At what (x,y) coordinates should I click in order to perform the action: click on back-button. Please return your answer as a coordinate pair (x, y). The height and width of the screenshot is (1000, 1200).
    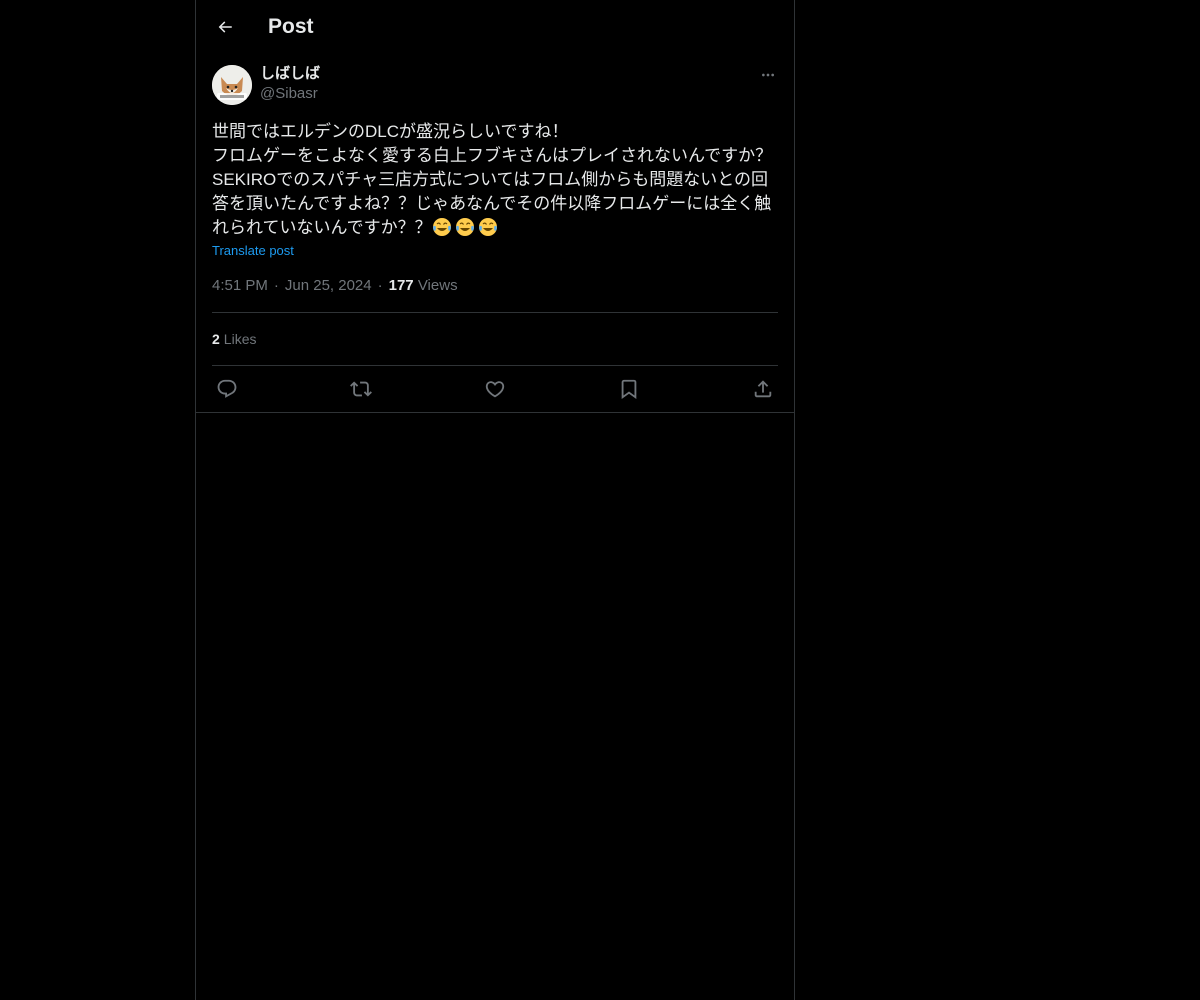
    Looking at the image, I should click on (225, 27).